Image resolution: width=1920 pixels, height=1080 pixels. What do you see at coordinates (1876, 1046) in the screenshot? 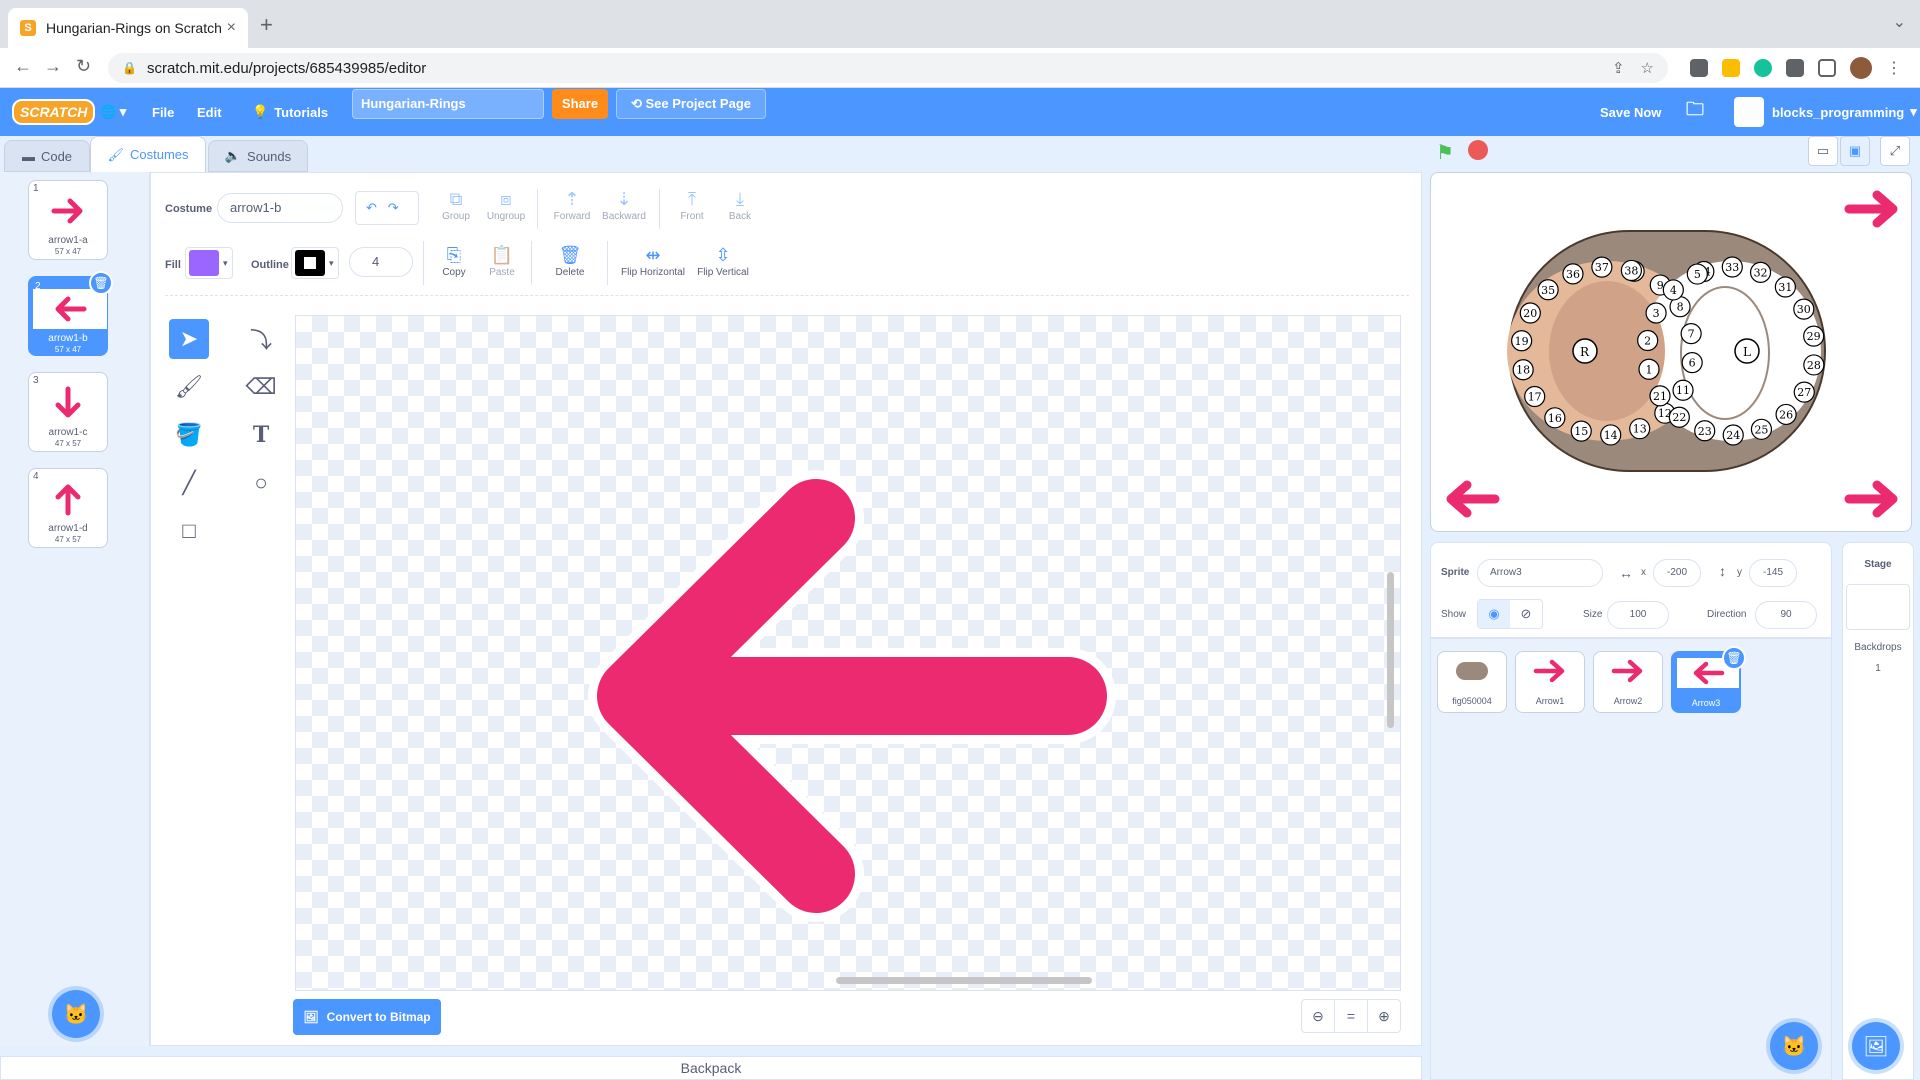
I see `choose-backdrop-button: 🖼` at bounding box center [1876, 1046].